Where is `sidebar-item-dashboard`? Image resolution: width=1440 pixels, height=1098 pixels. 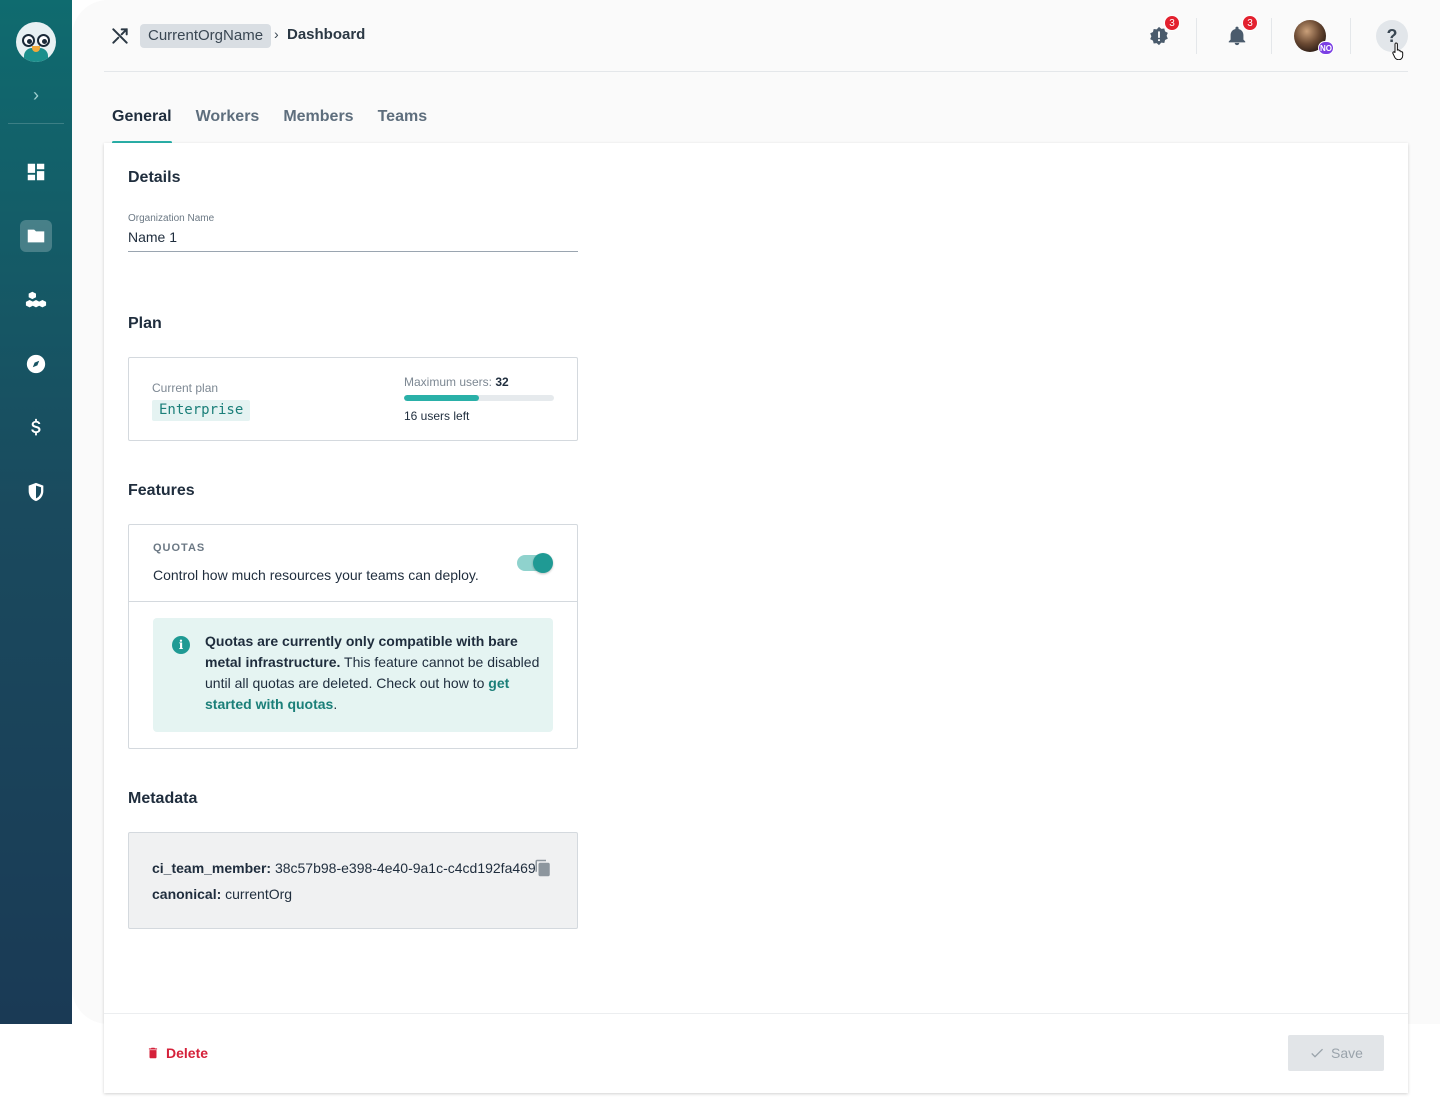 sidebar-item-dashboard is located at coordinates (36, 172).